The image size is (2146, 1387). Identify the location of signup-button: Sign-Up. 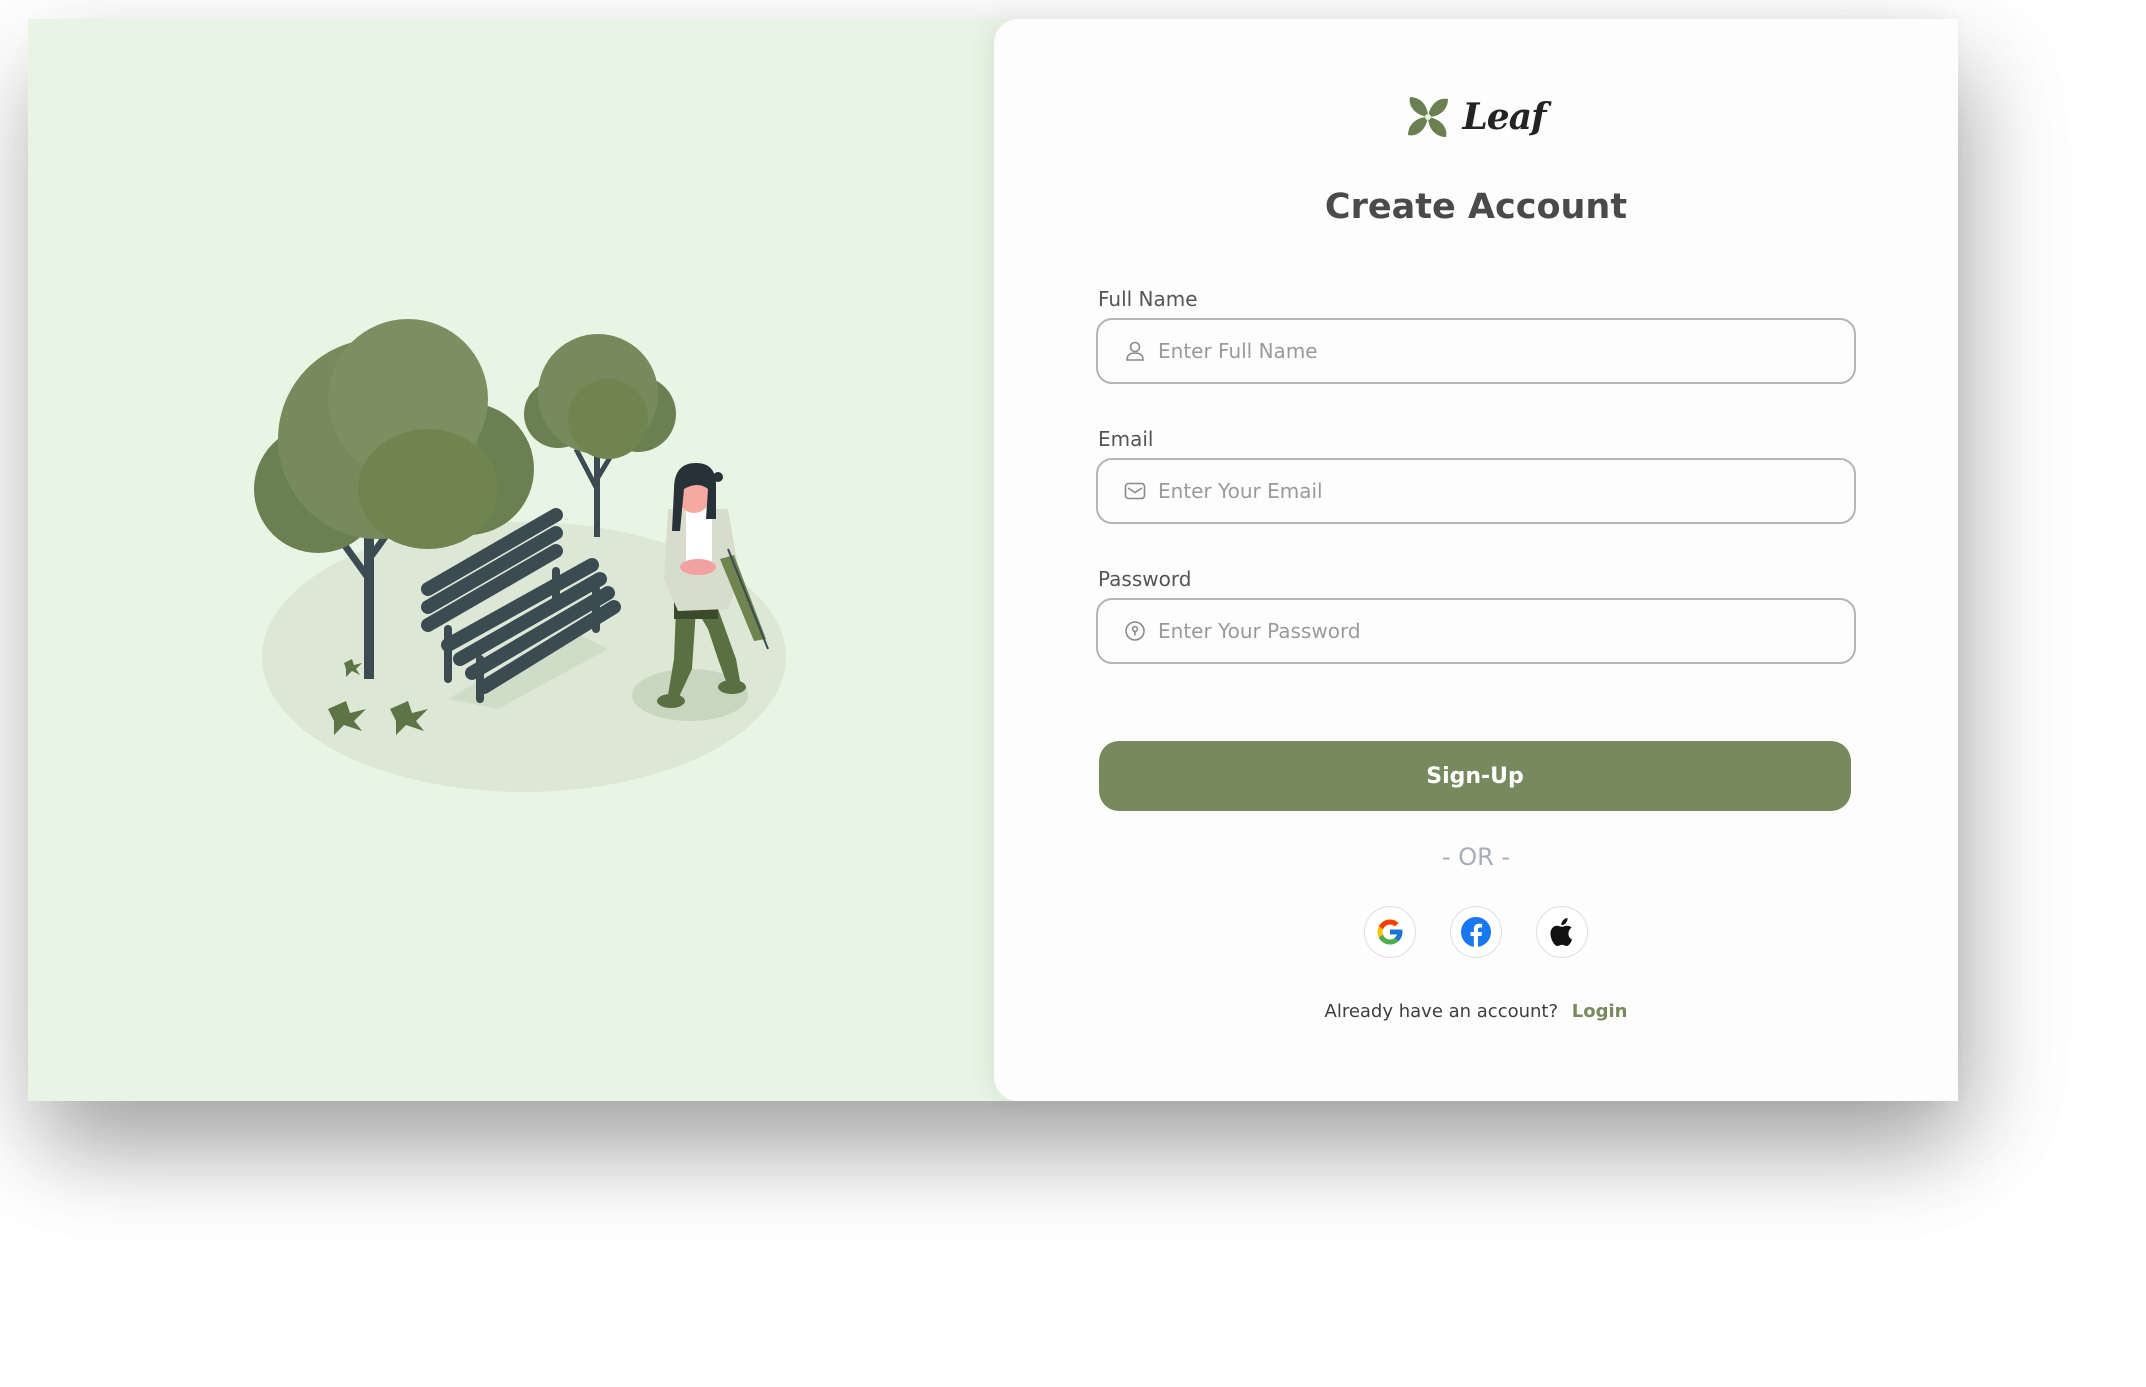
(1475, 776).